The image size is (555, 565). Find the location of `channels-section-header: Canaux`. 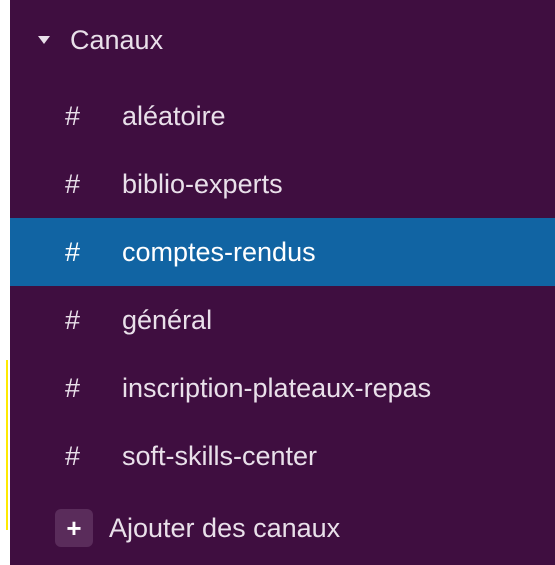

channels-section-header: Canaux is located at coordinates (282, 40).